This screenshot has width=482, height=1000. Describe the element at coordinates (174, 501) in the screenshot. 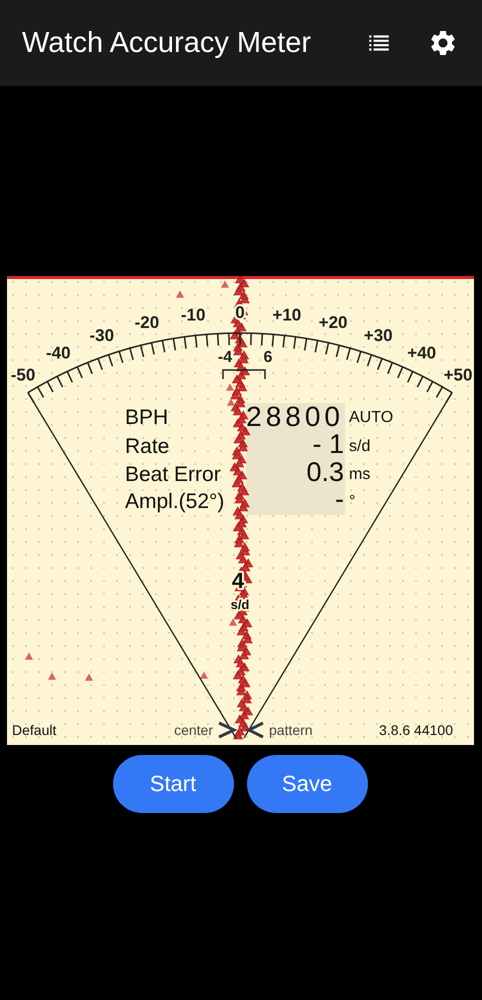

I see `reading-label: Ampl.(52°)` at that location.